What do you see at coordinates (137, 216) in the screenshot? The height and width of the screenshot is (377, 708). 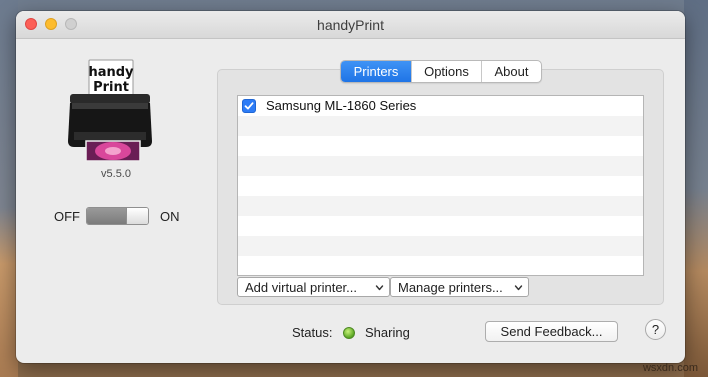 I see `toggle-knob` at bounding box center [137, 216].